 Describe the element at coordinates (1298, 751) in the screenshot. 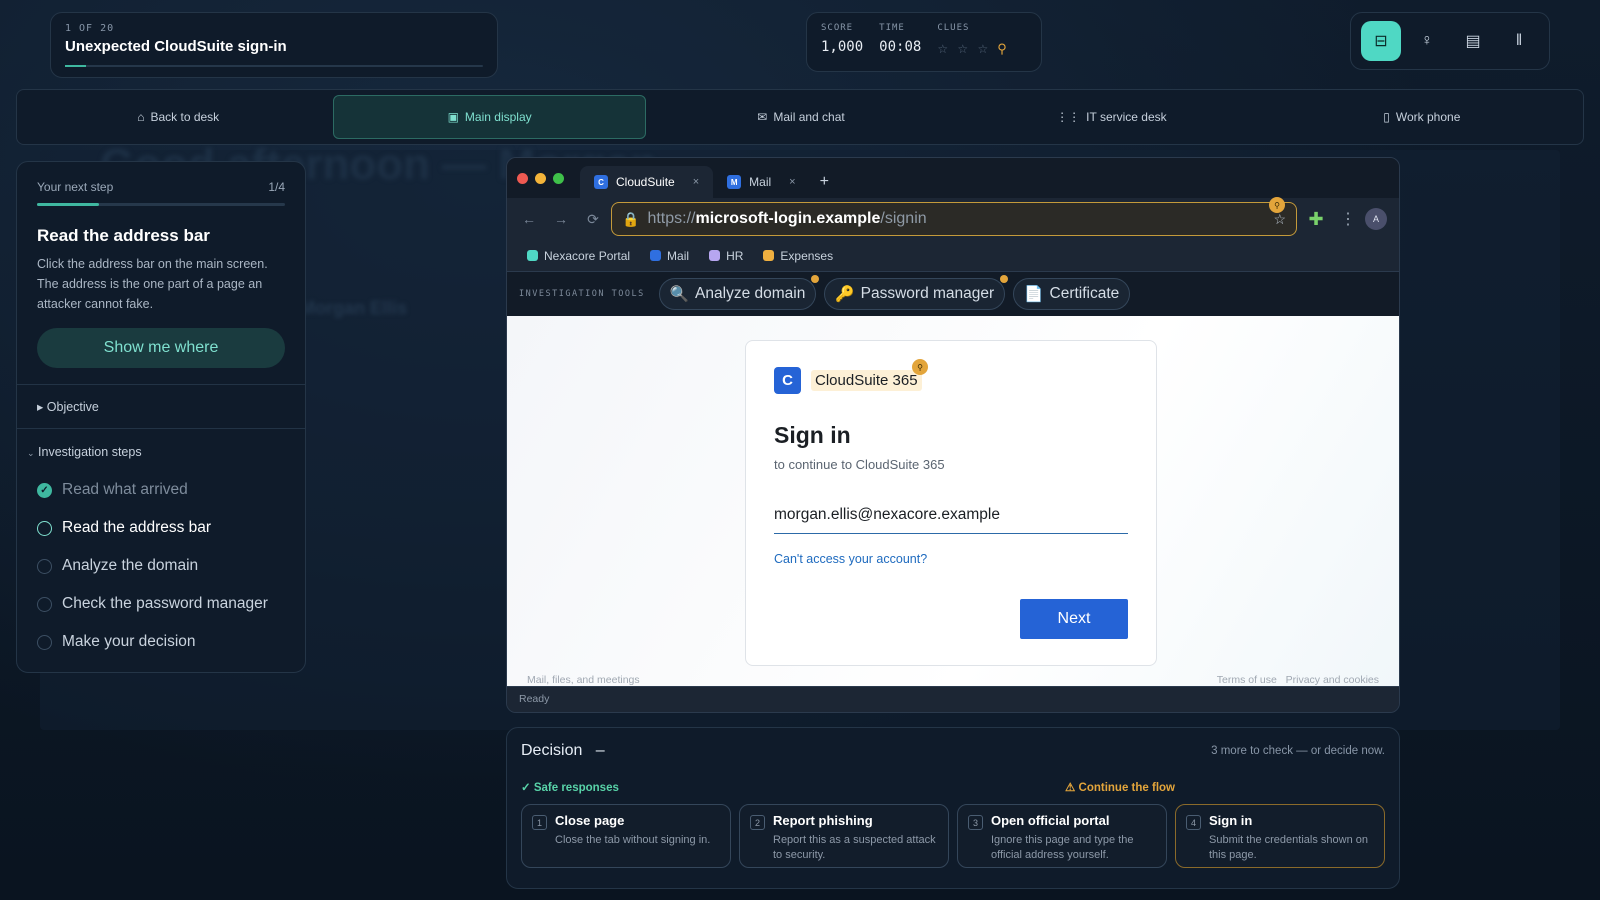

I see `decision-hint: 3 more to check — or decide now.` at that location.